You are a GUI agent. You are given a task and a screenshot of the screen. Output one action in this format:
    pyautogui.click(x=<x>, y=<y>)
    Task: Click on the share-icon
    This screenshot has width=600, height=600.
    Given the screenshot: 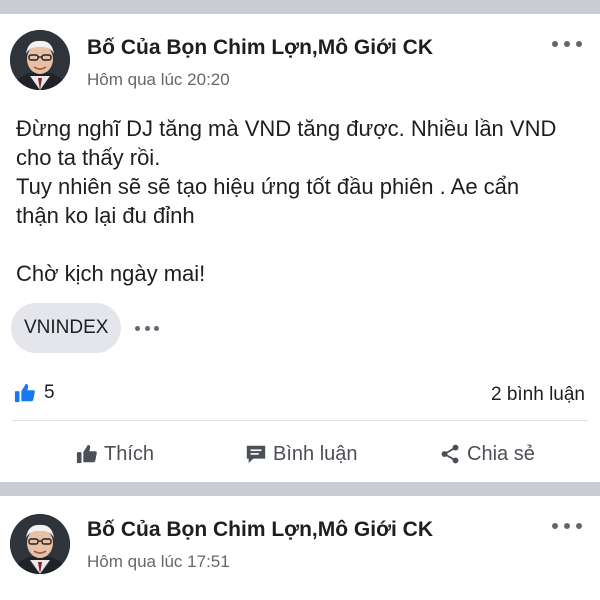 What is the action you would take?
    pyautogui.click(x=450, y=454)
    